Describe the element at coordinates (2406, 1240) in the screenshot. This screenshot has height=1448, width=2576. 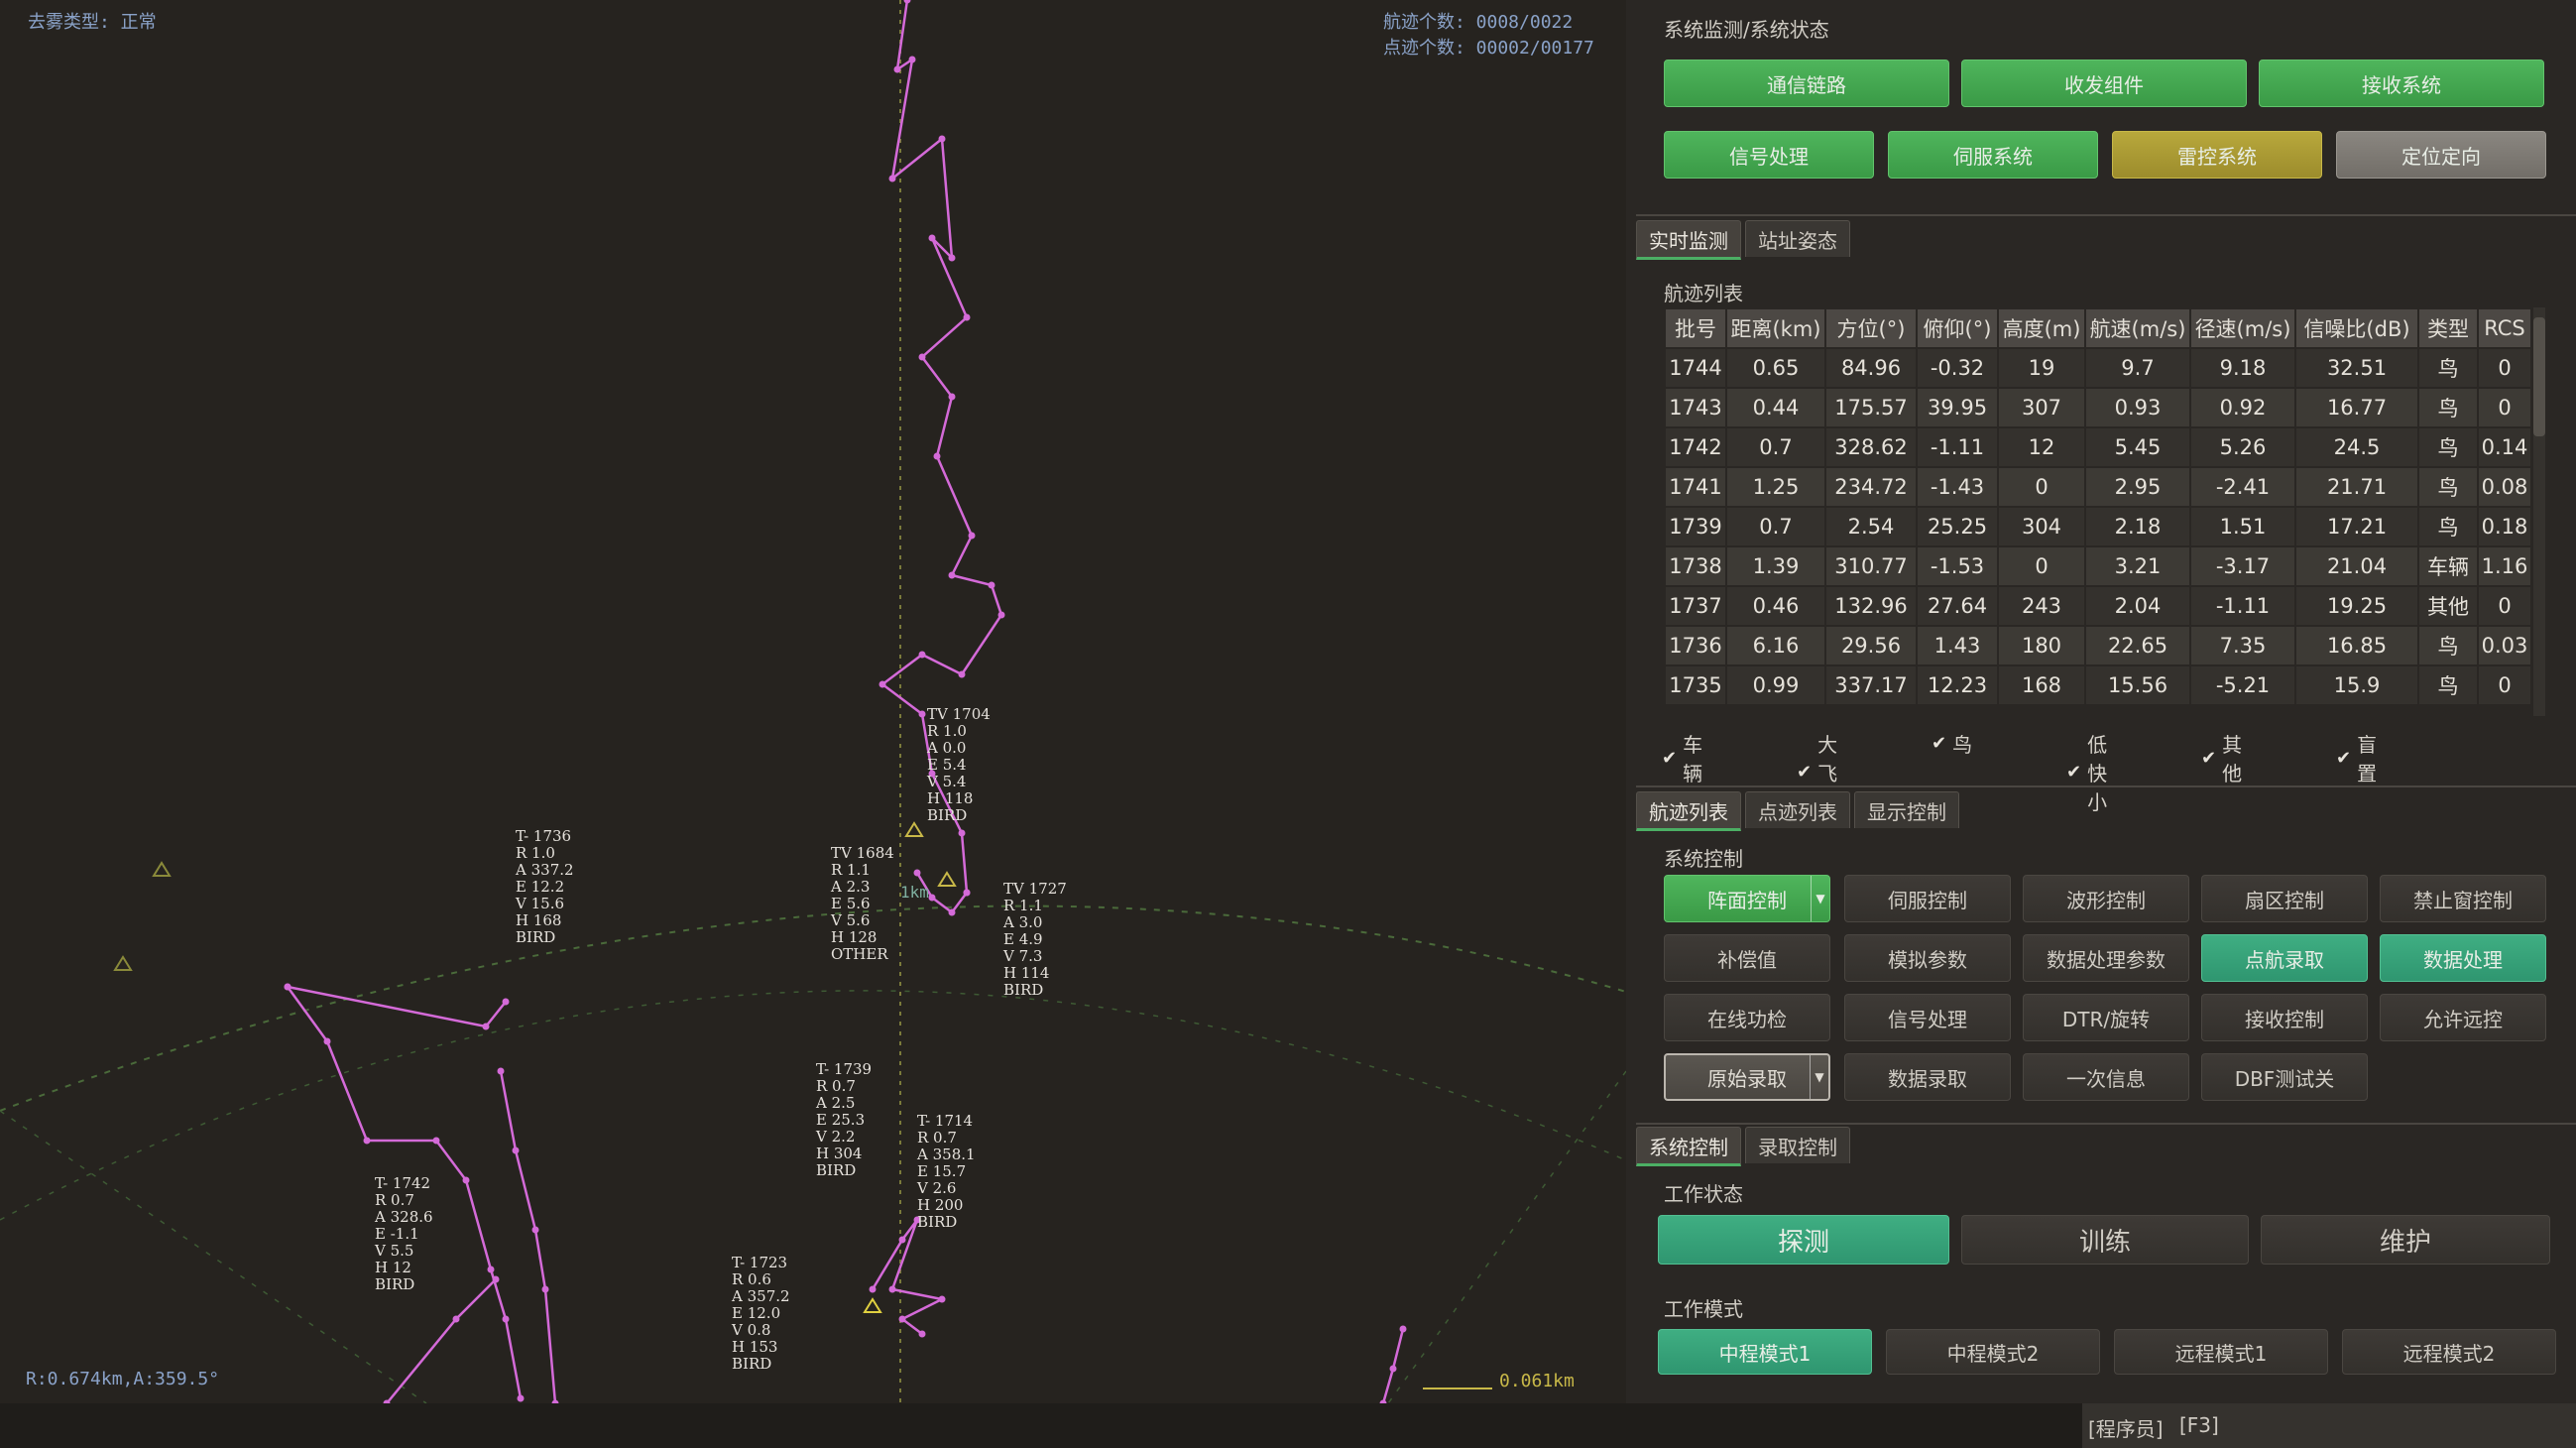
I see `maintenance-mode-button: 维护` at that location.